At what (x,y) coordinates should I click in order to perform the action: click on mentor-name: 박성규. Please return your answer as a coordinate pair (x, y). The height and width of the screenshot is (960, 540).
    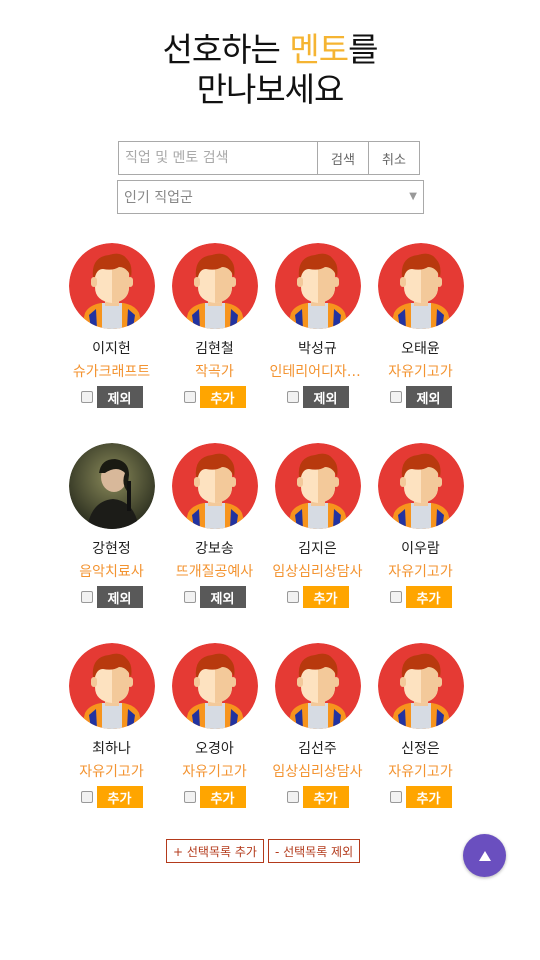
    Looking at the image, I should click on (317, 349).